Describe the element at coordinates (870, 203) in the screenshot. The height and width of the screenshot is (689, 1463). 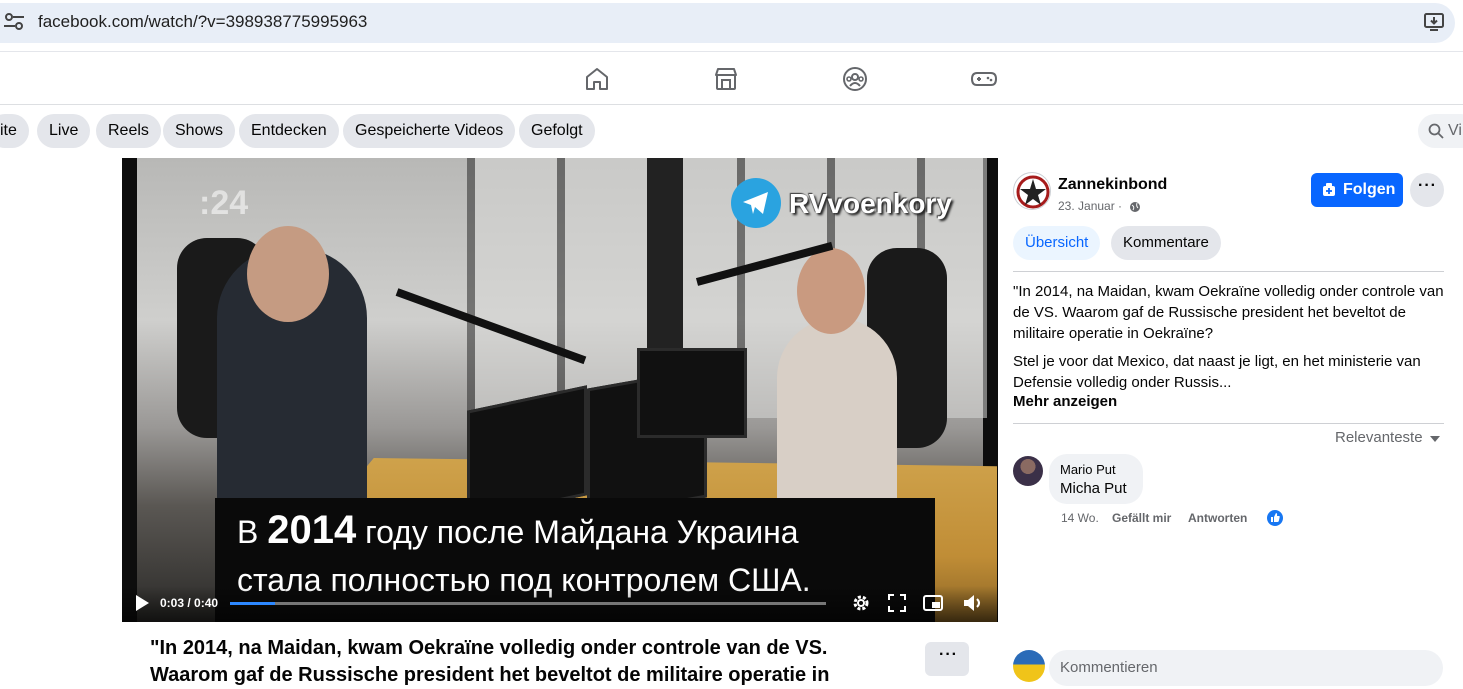
I see `channel-overlay-name: RVvoenkory` at that location.